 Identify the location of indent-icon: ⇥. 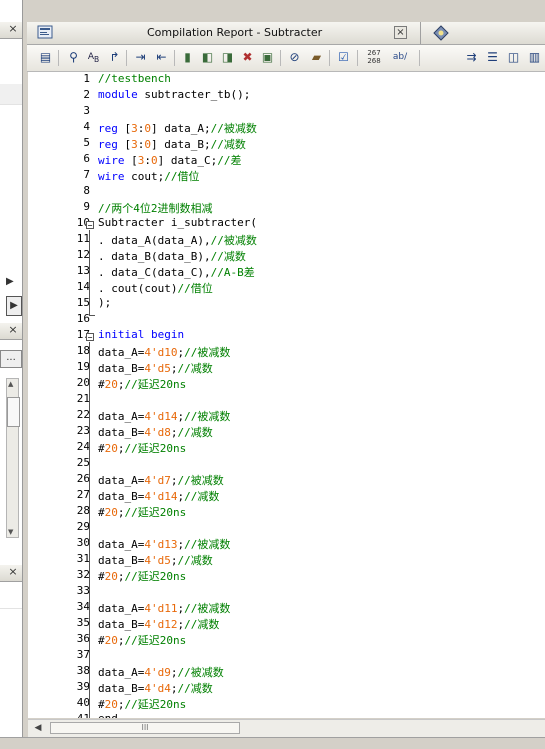
(140, 57).